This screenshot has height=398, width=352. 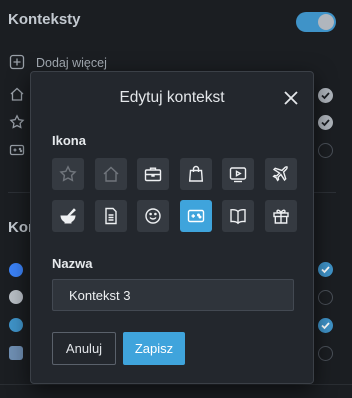 I want to click on book-icon, so click(x=238, y=217).